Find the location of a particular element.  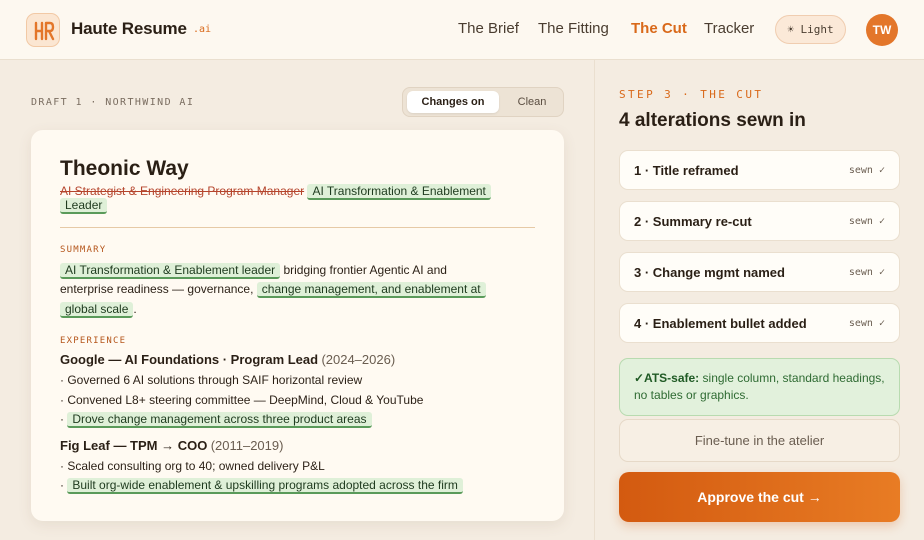

brand-name: Haute Resume is located at coordinates (129, 28).